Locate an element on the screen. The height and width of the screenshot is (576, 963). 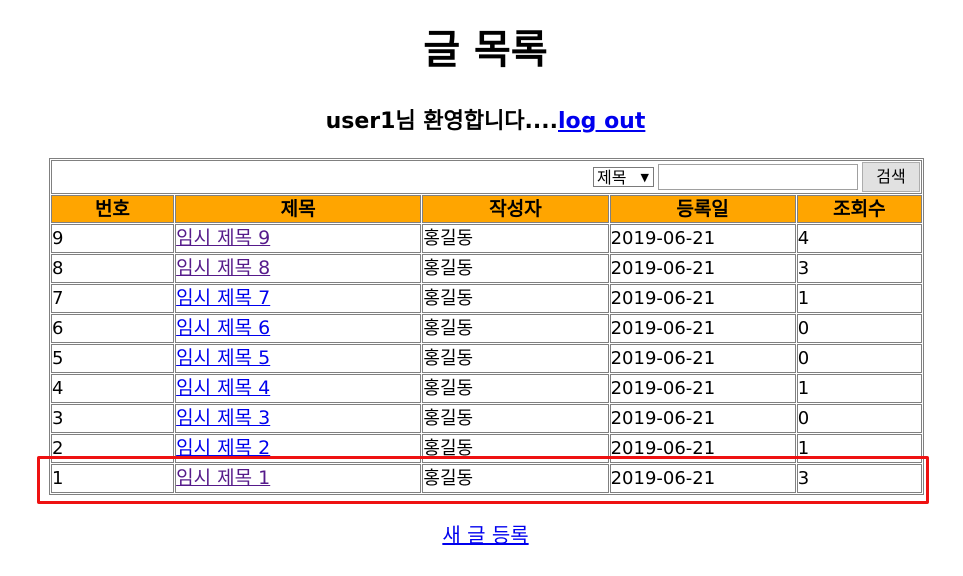
new-post-link: 새 글 등록 is located at coordinates (485, 535).